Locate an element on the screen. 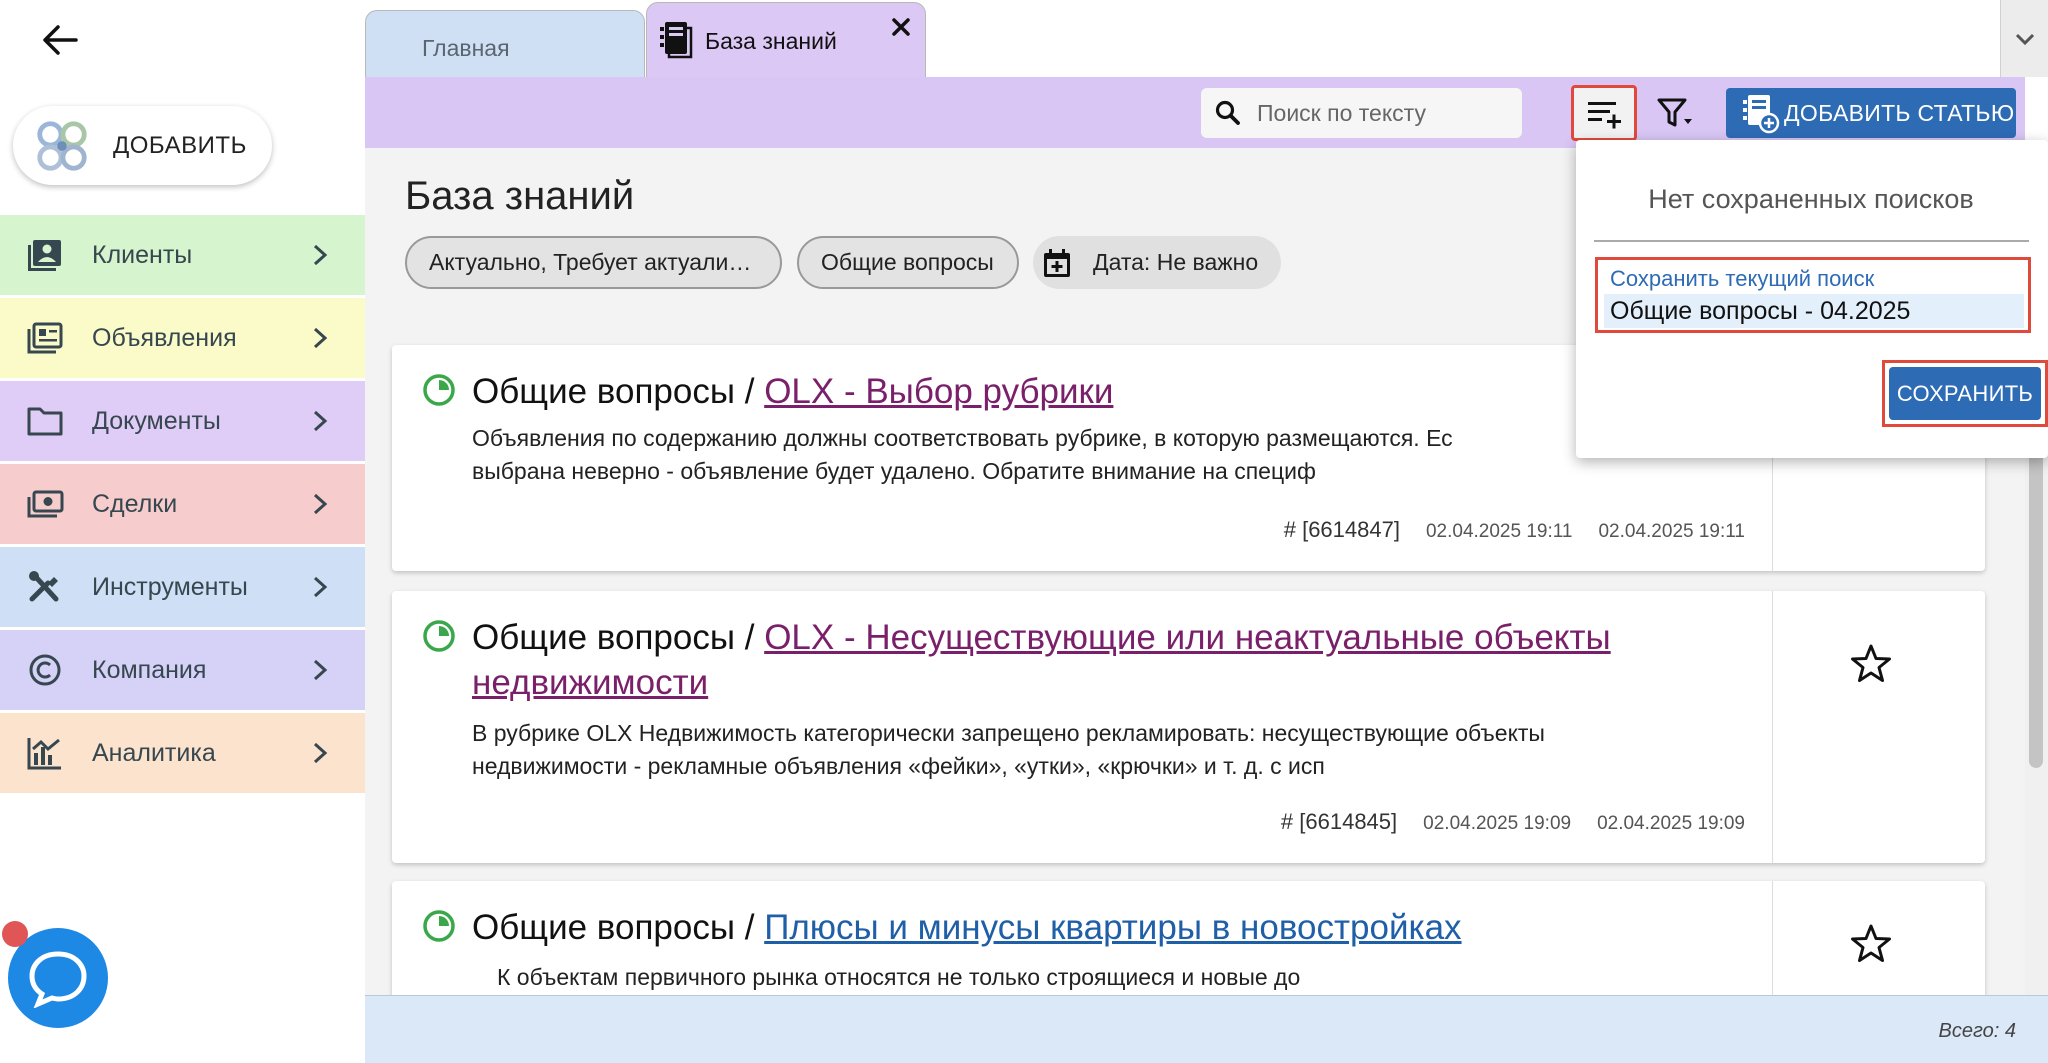  tools-icon is located at coordinates (44, 586).